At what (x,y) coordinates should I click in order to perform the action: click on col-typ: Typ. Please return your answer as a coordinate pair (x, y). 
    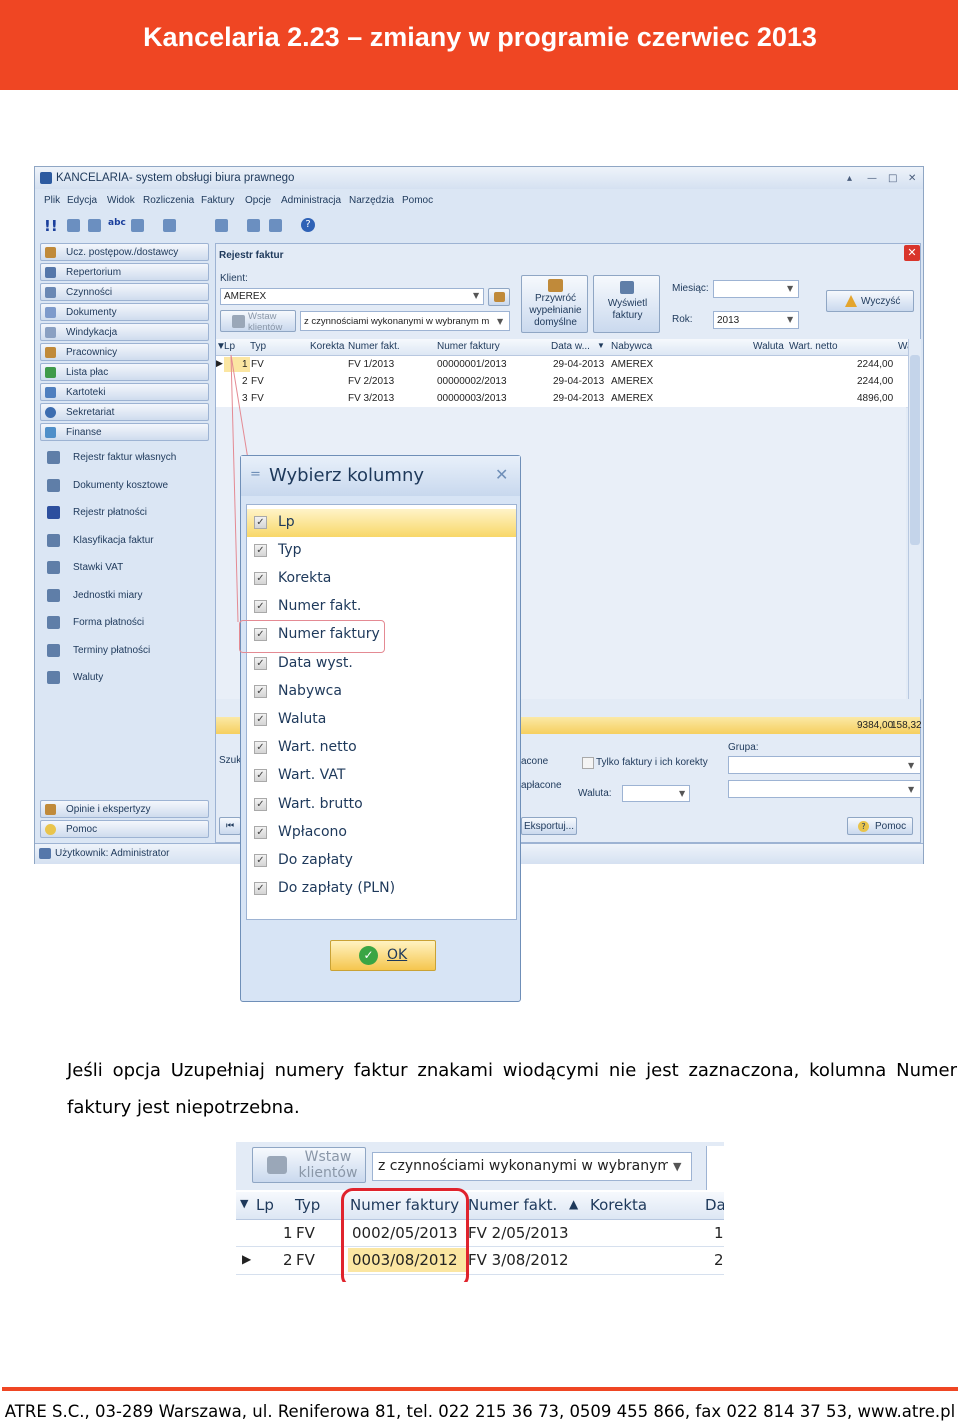
    Looking at the image, I should click on (307, 1205).